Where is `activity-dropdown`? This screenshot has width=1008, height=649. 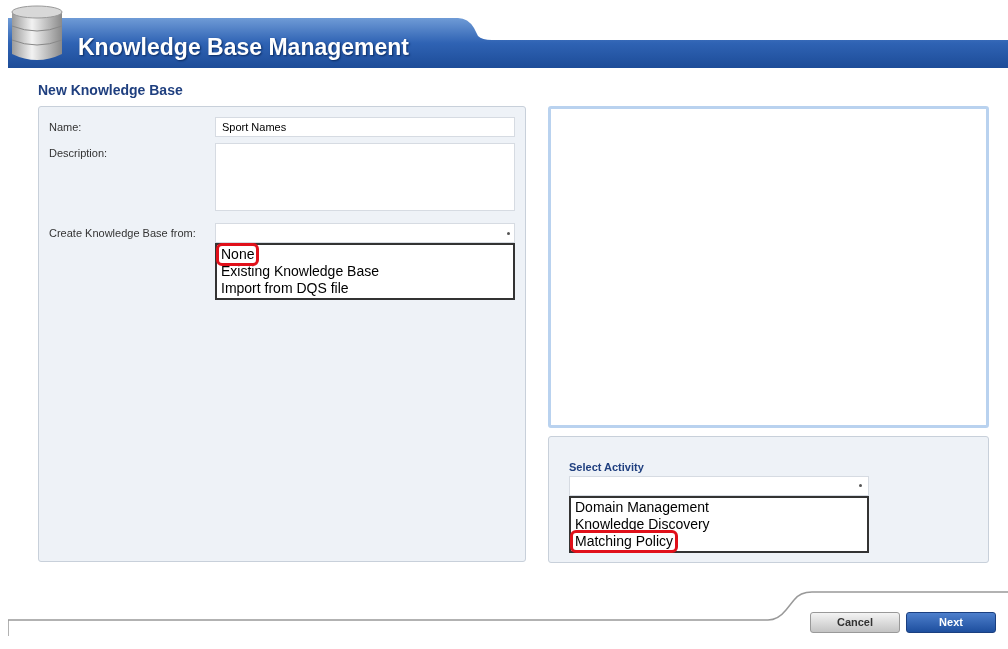
activity-dropdown is located at coordinates (719, 485).